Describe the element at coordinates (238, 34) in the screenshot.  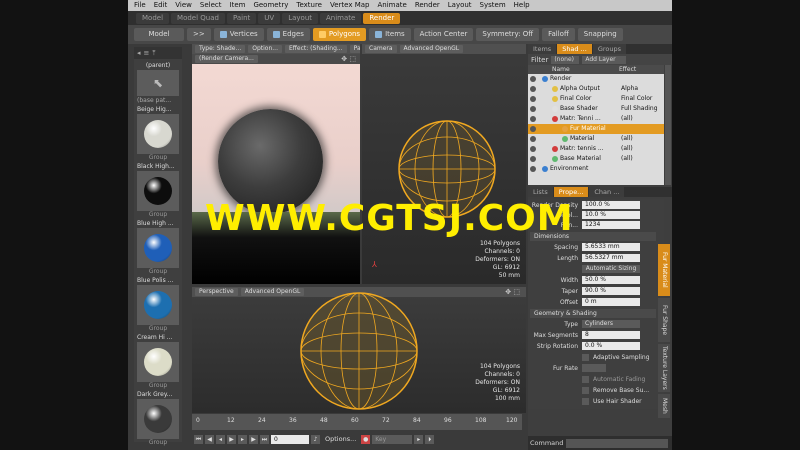
I see `vertices-button: Vertices` at that location.